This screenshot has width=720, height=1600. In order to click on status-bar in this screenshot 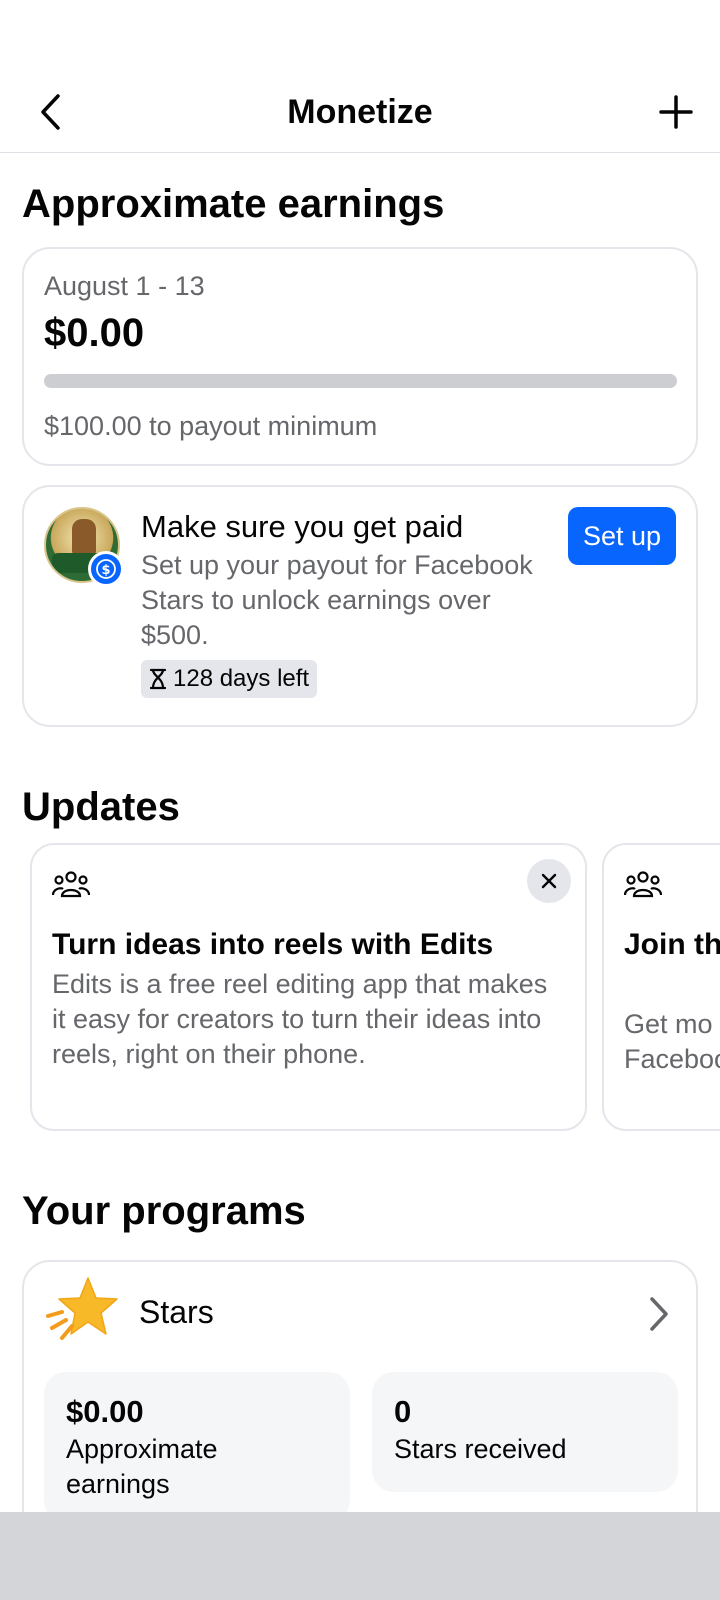, I will do `click(360, 35)`.